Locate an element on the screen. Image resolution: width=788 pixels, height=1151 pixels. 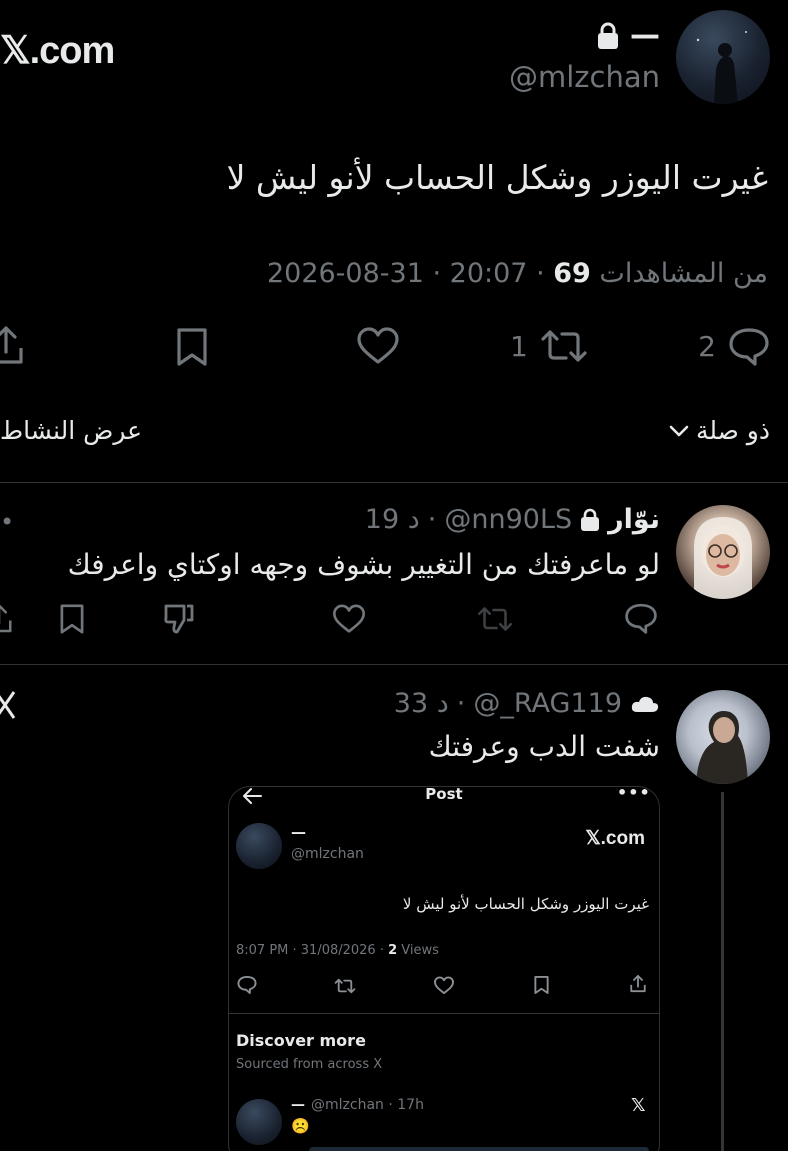
card-name: — is located at coordinates (298, 832).